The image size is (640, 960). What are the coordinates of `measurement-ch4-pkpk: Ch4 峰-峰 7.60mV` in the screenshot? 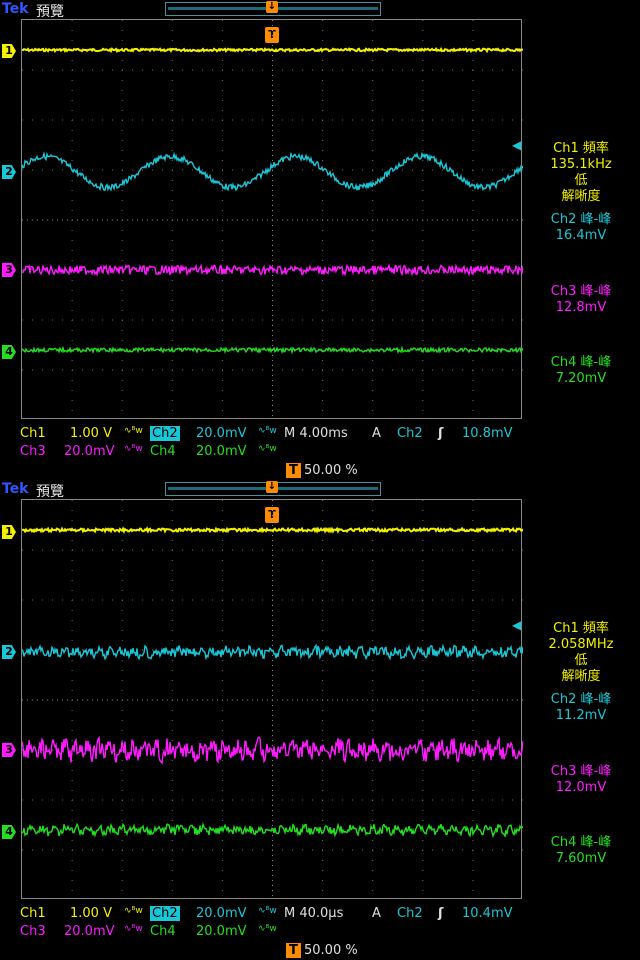 It's located at (581, 851).